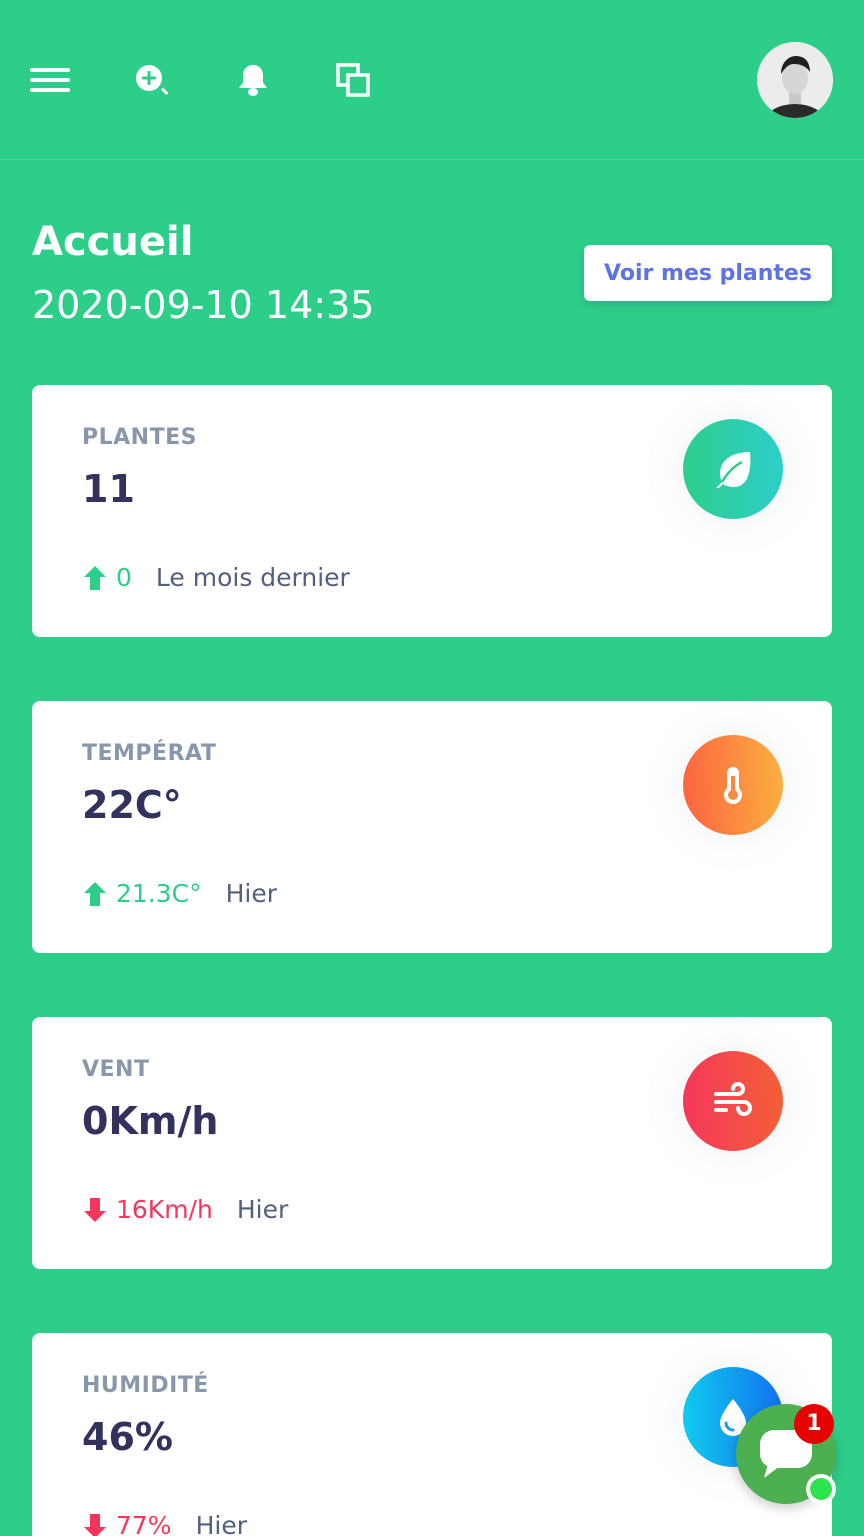 The image size is (864, 1536). What do you see at coordinates (150, 1121) in the screenshot?
I see `card-value: 0Km/h` at bounding box center [150, 1121].